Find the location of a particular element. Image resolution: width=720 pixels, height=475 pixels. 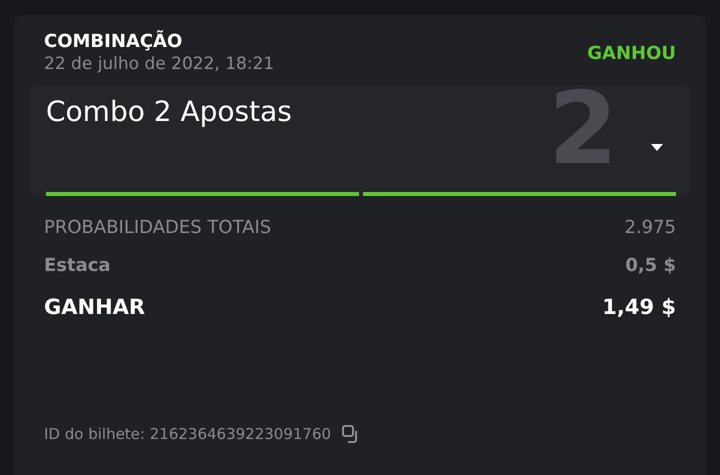

summary-value: 2.975 is located at coordinates (650, 227).